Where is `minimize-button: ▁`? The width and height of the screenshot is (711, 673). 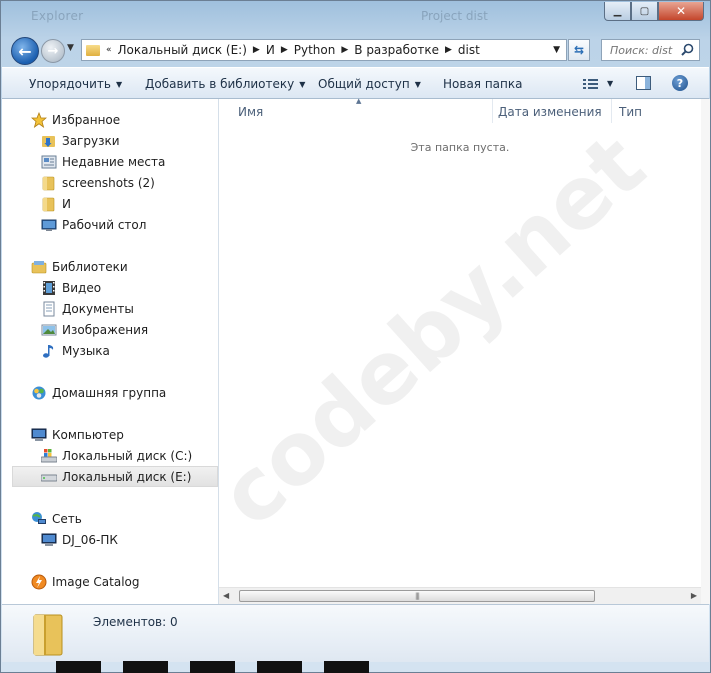 minimize-button: ▁ is located at coordinates (617, 11).